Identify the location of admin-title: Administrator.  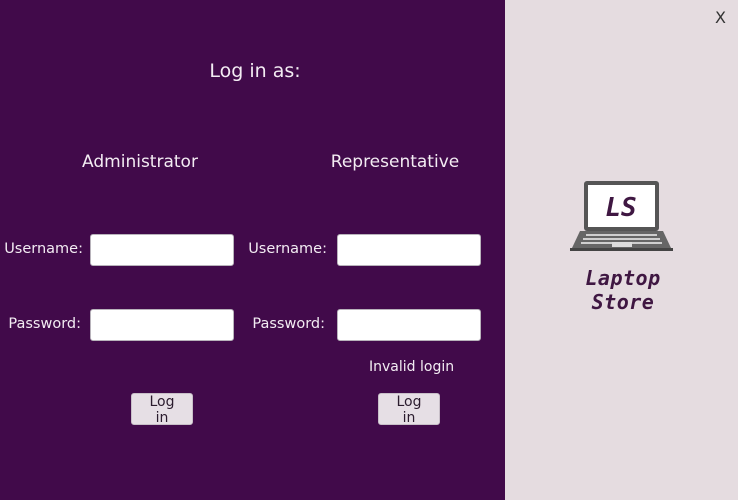
(140, 162).